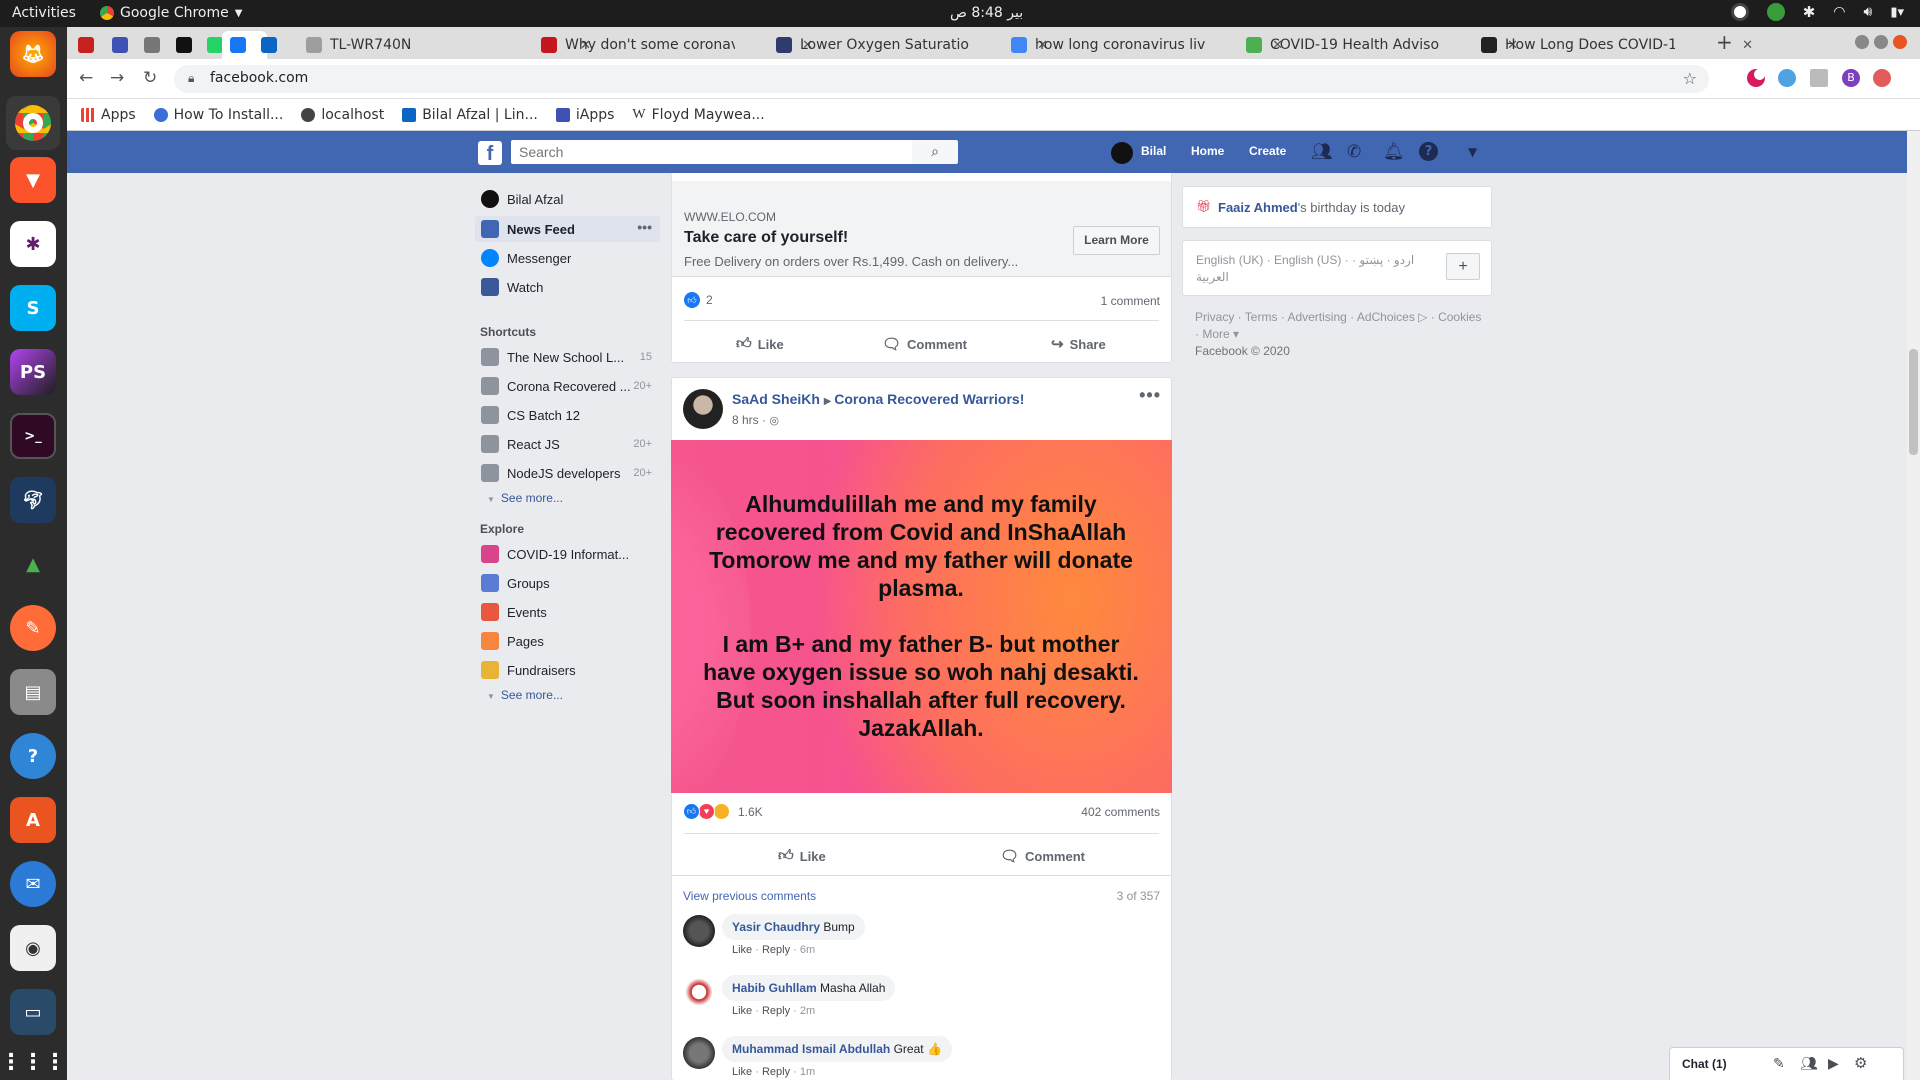 This screenshot has height=1080, width=1920. Describe the element at coordinates (33, 820) in the screenshot. I see `software-center-icon: A` at that location.